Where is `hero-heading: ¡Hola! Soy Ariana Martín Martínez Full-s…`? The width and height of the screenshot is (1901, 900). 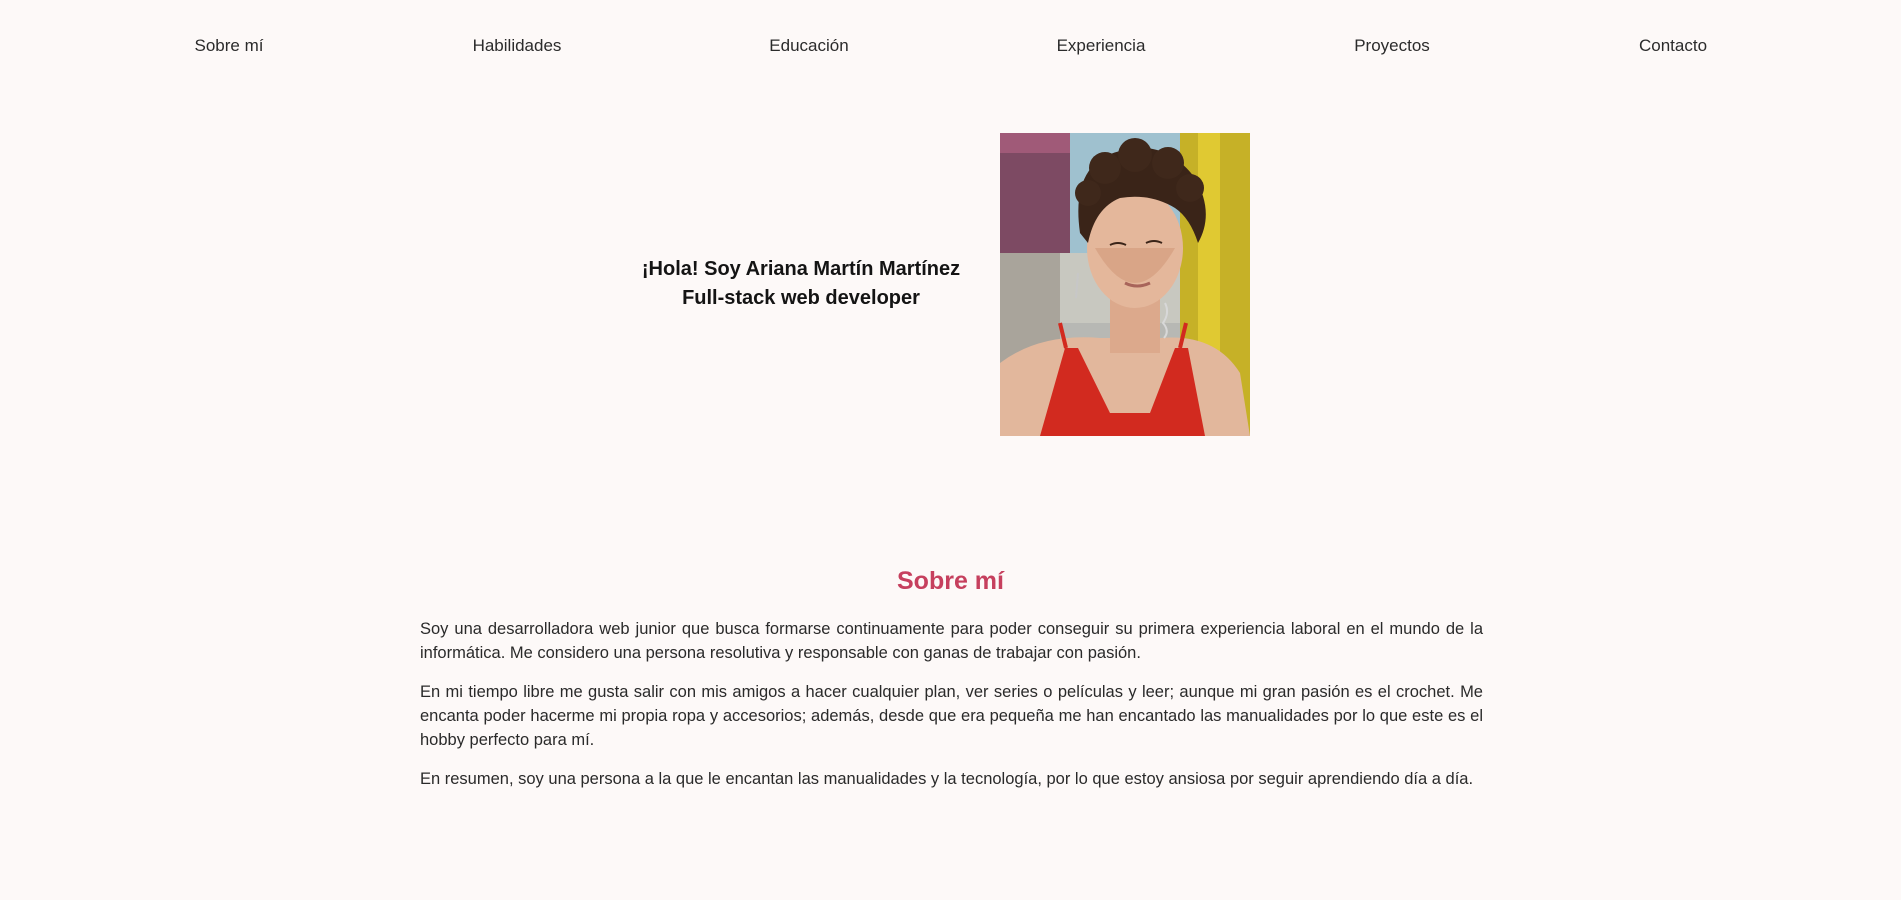
hero-heading: ¡Hola! Soy Ariana Martín Martínez Full-s… is located at coordinates (801, 284).